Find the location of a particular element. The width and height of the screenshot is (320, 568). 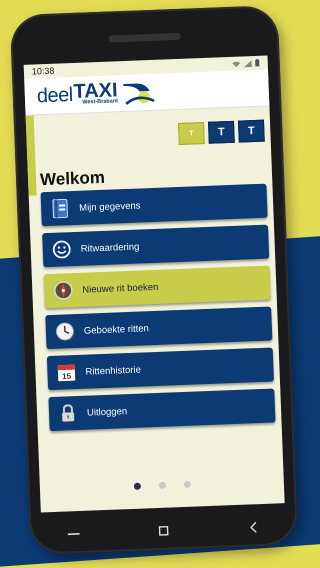

app-header: deel TAXI West-Brabant is located at coordinates (147, 92).